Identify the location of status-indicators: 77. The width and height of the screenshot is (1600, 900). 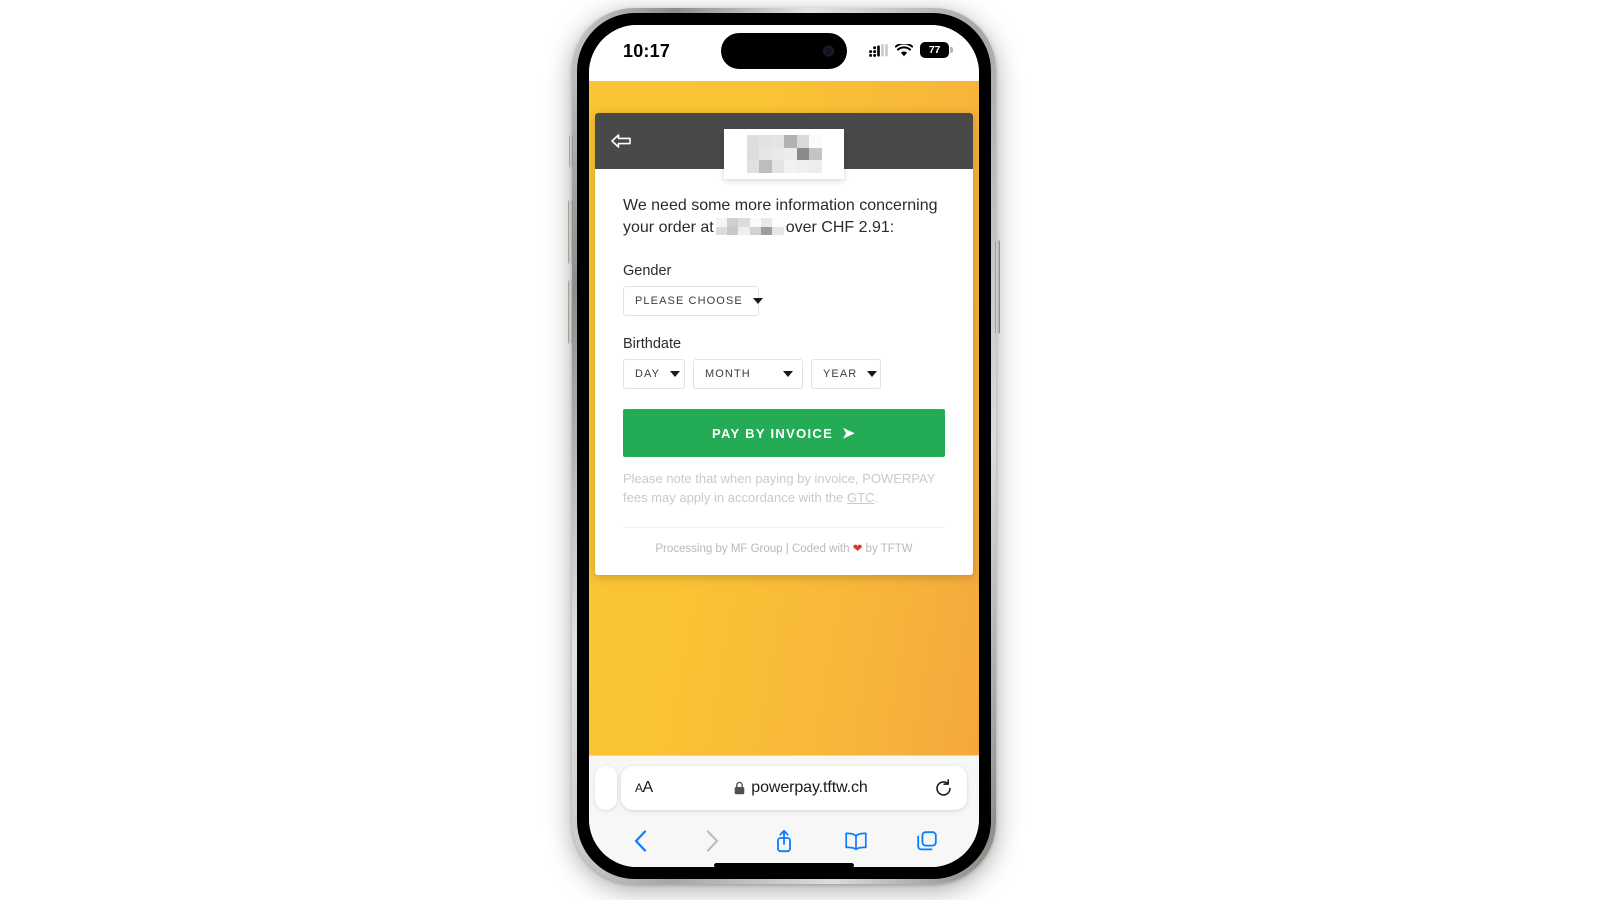
(911, 50).